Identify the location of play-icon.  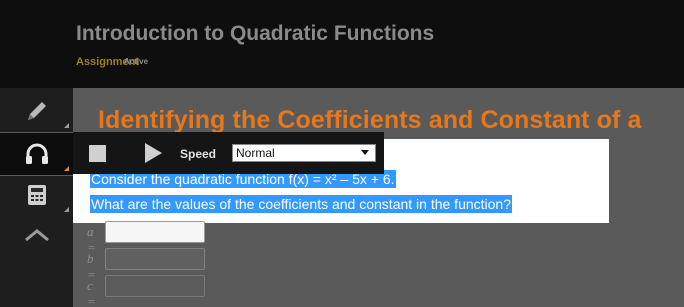
(153, 153).